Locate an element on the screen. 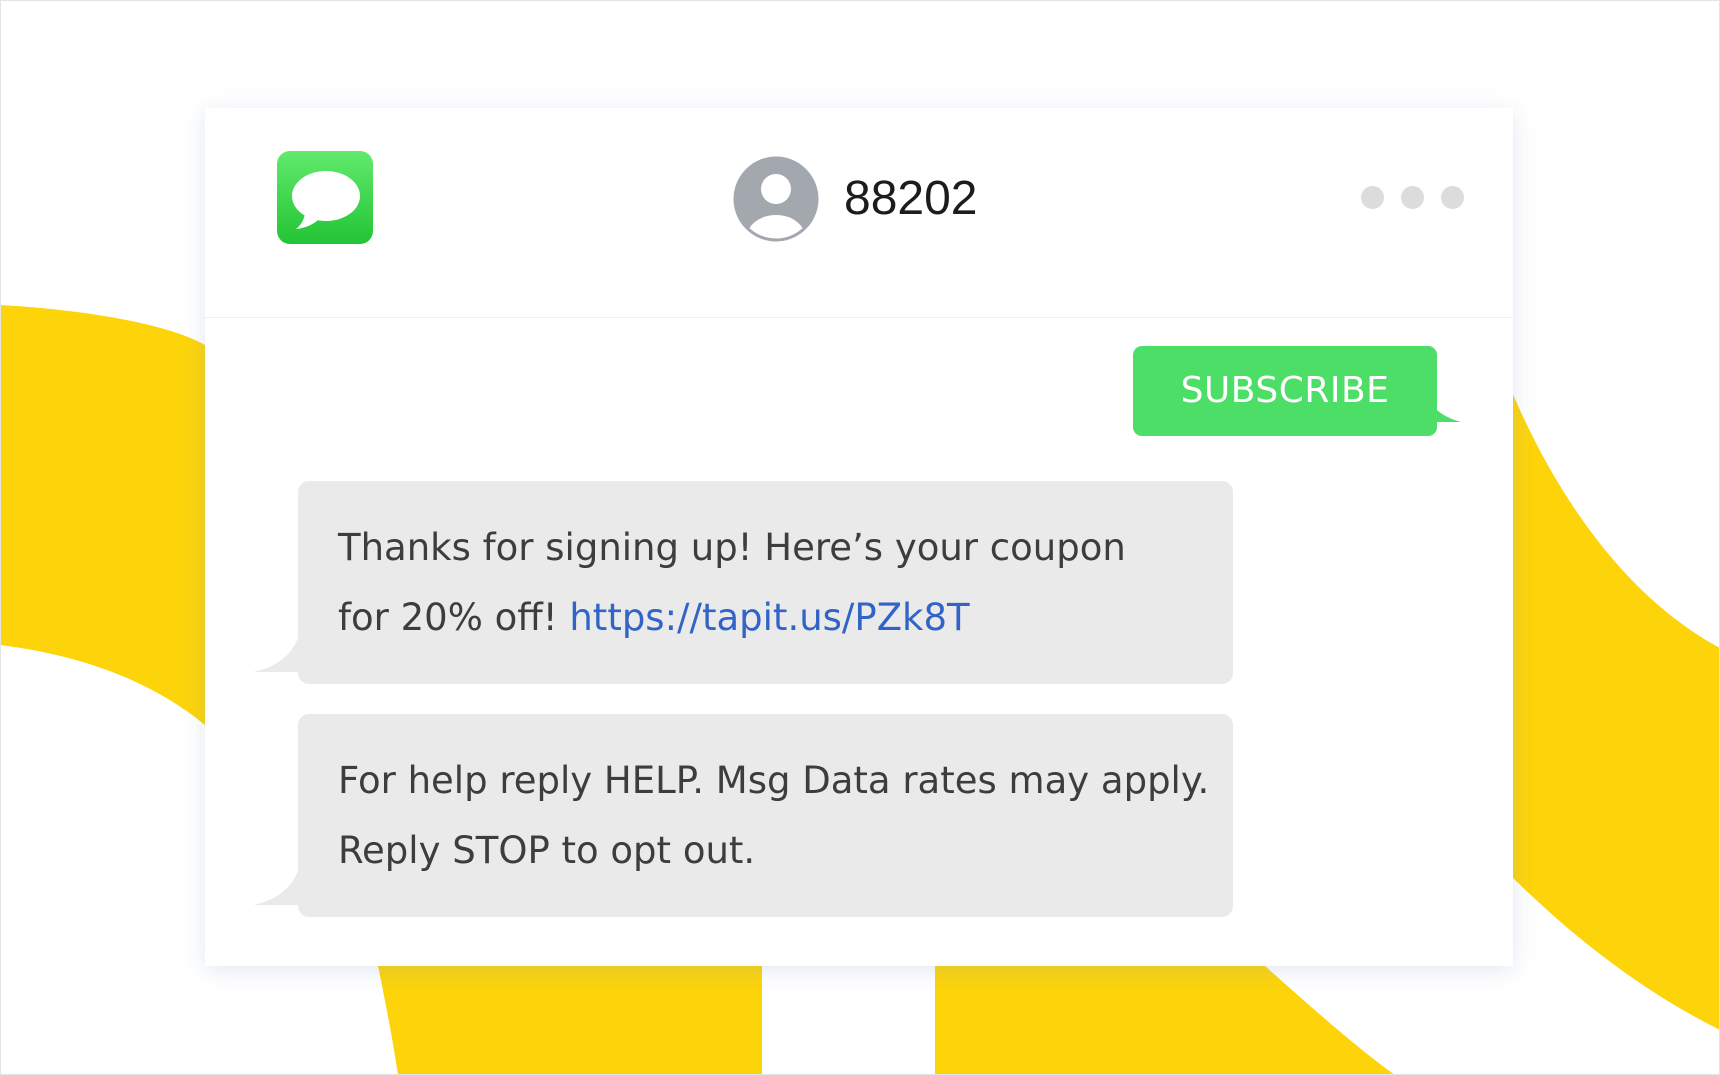 This screenshot has width=1720, height=1075. outgoing-message-bubble: SUBSCRIBE is located at coordinates (1297, 391).